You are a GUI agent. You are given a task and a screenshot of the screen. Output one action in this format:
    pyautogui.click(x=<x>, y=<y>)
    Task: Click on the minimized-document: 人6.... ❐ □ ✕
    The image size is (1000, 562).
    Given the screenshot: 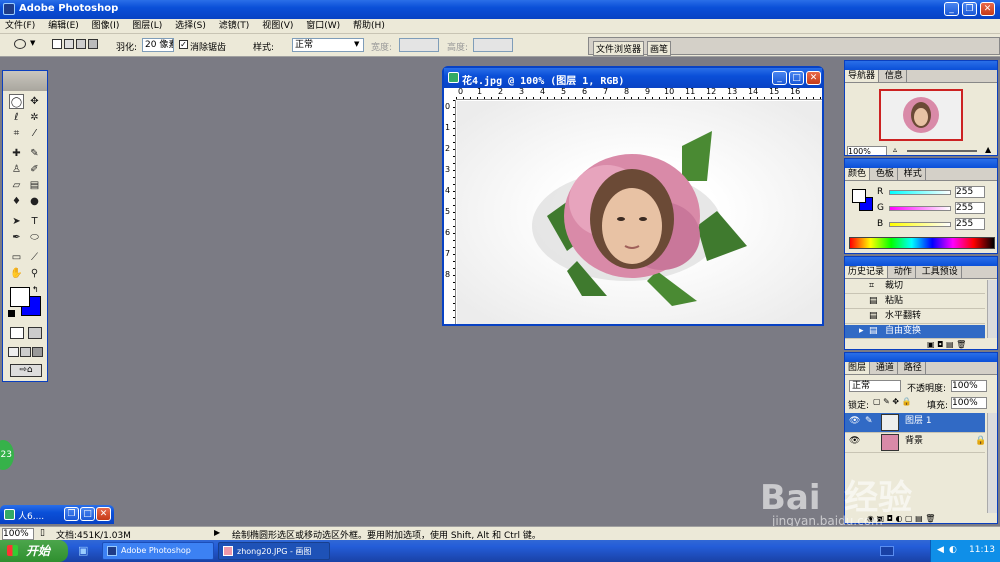 What is the action you would take?
    pyautogui.click(x=57, y=514)
    